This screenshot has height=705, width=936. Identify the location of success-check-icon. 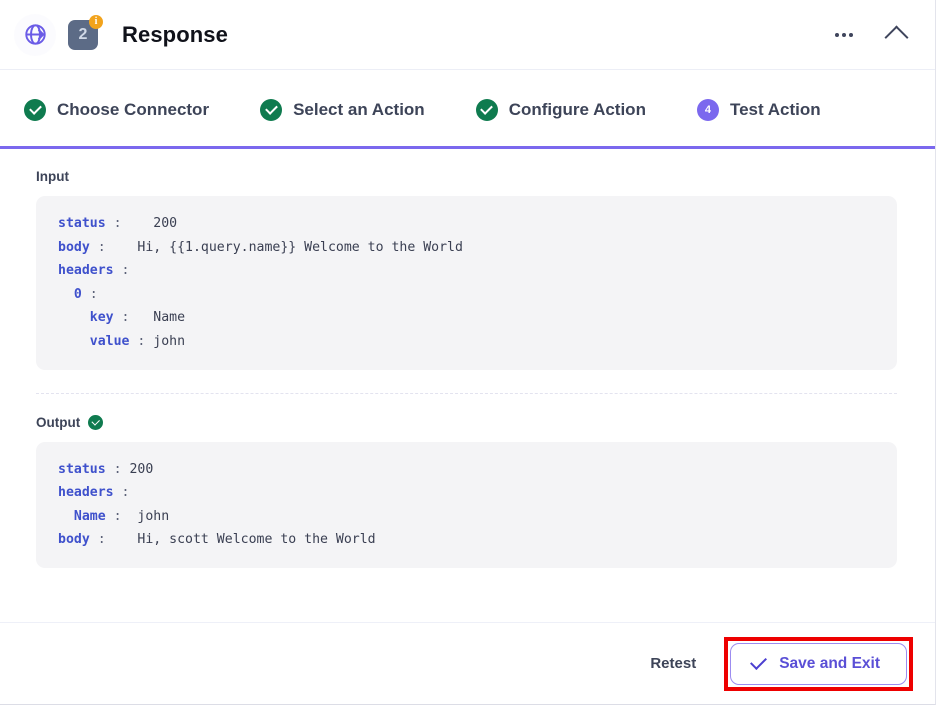
(96, 422).